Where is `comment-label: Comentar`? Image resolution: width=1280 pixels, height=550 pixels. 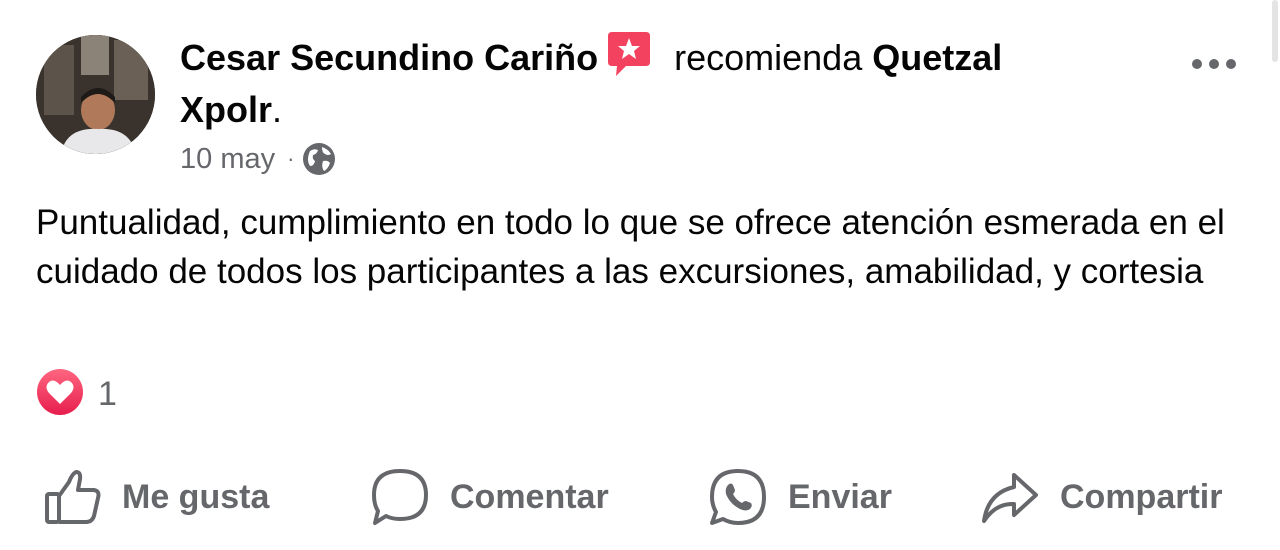 comment-label: Comentar is located at coordinates (529, 496).